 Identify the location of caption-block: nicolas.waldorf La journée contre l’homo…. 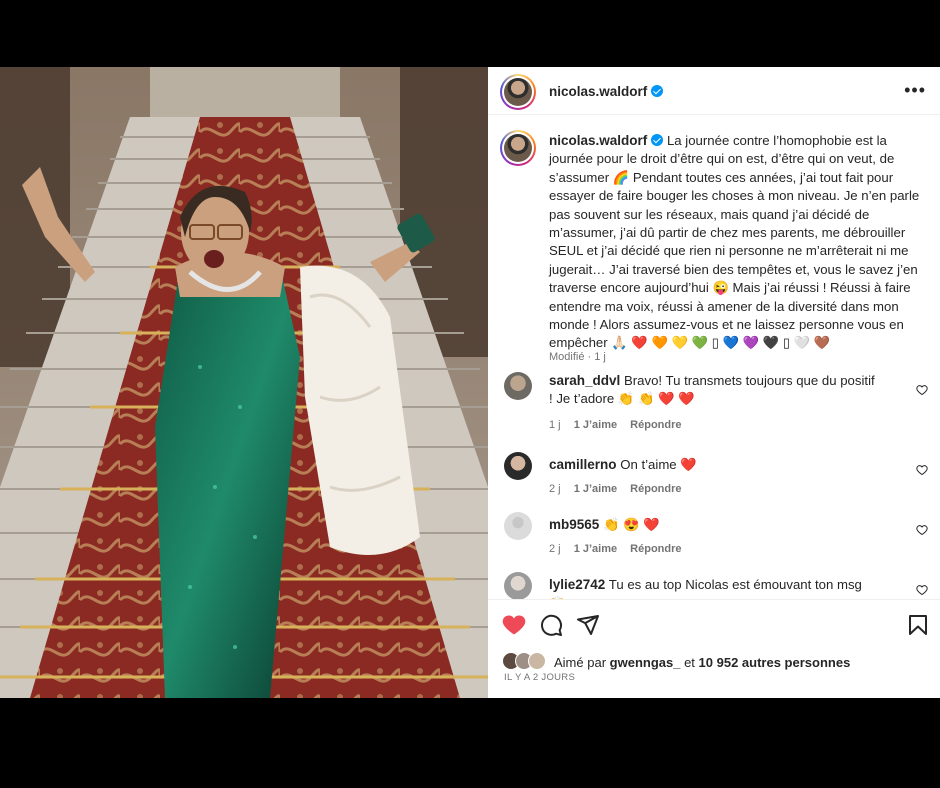
(738, 242).